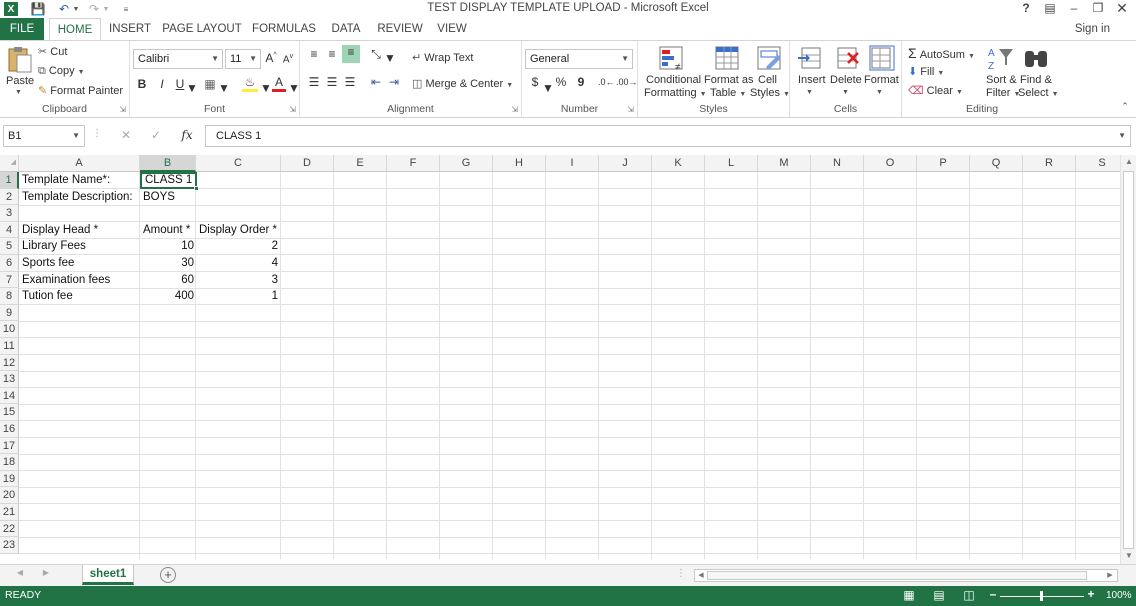 The image size is (1136, 606). I want to click on prev-sheet-icon: ◀, so click(20, 572).